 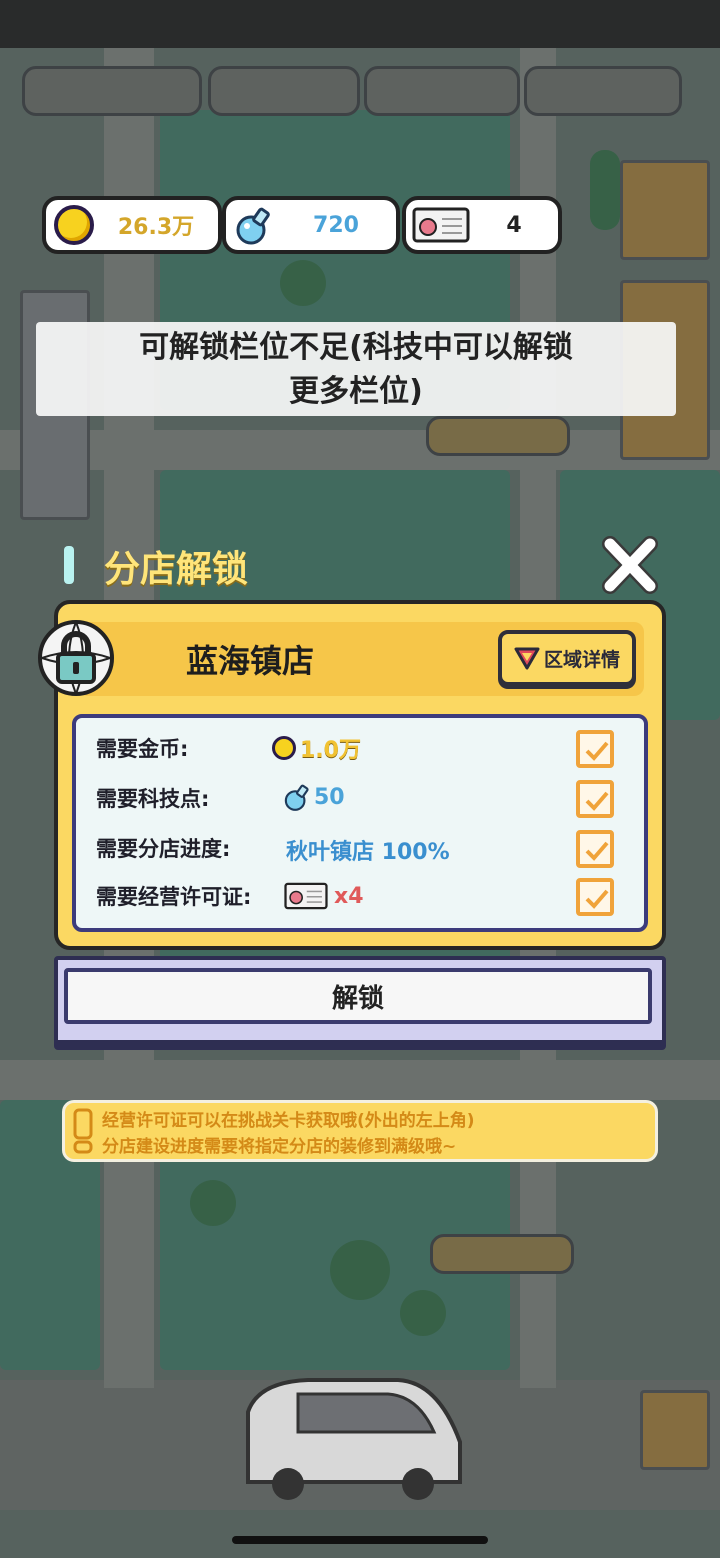 What do you see at coordinates (176, 569) in the screenshot?
I see `dialog-title: 分店解锁` at bounding box center [176, 569].